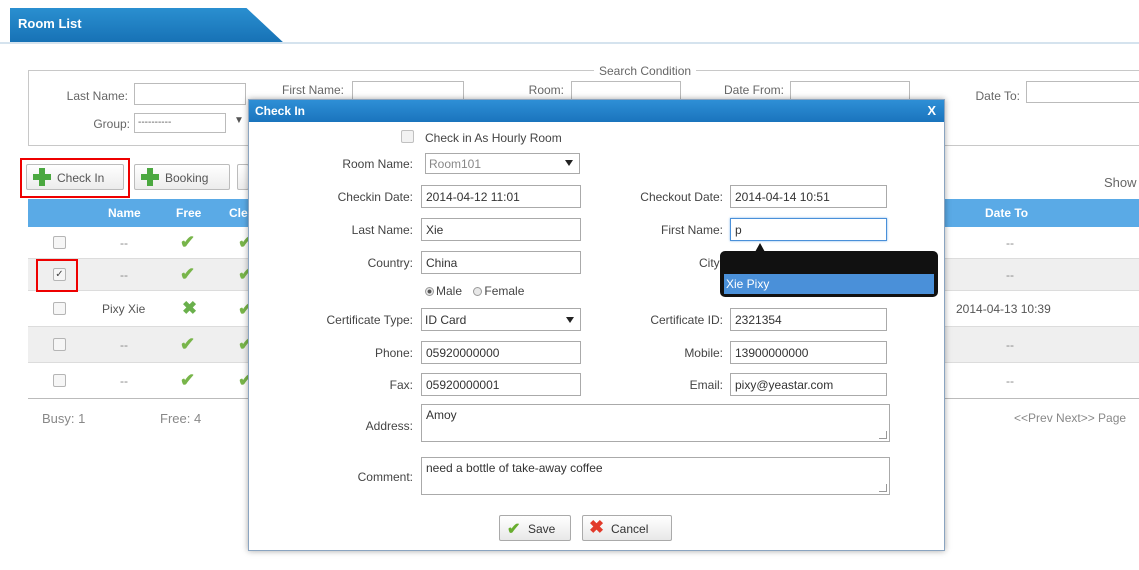 The image size is (1139, 570). I want to click on autocomplete-item: Xie Pixy, so click(829, 284).